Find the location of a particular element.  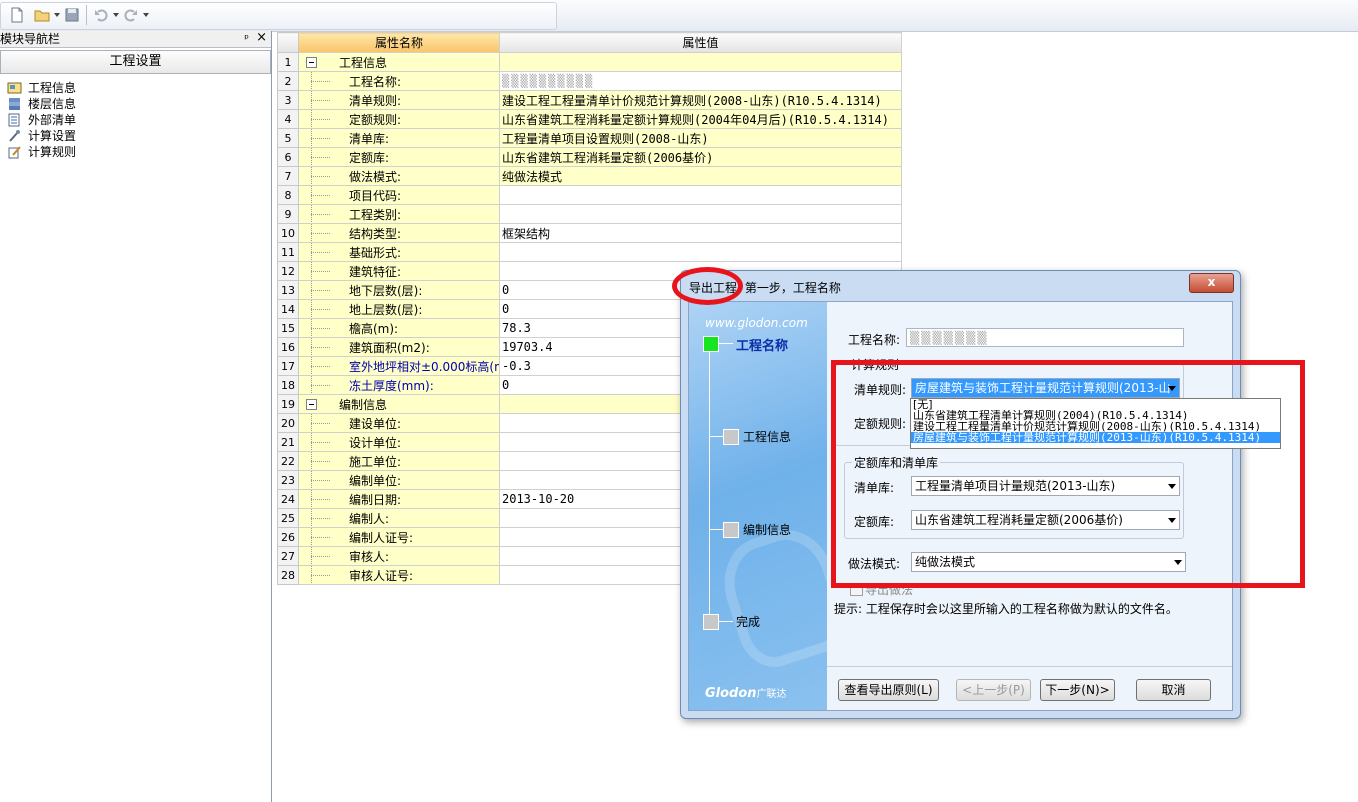

redo-icon is located at coordinates (131, 15).